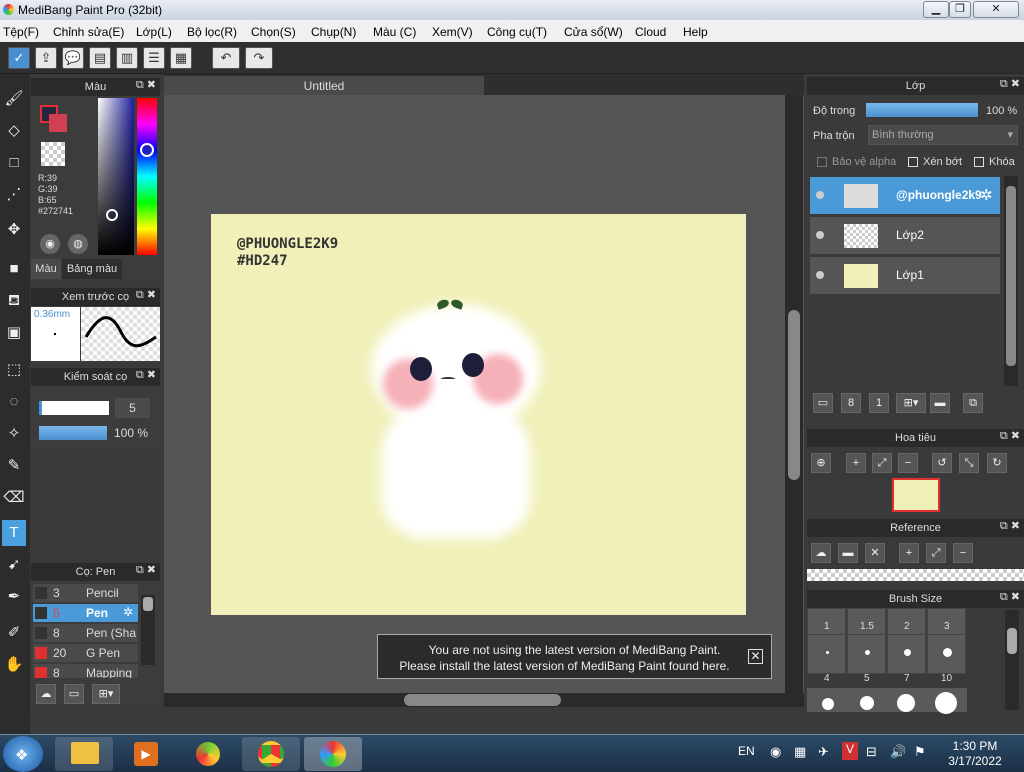  What do you see at coordinates (14, 633) in the screenshot?
I see `pen-tool-icon: ✐` at bounding box center [14, 633].